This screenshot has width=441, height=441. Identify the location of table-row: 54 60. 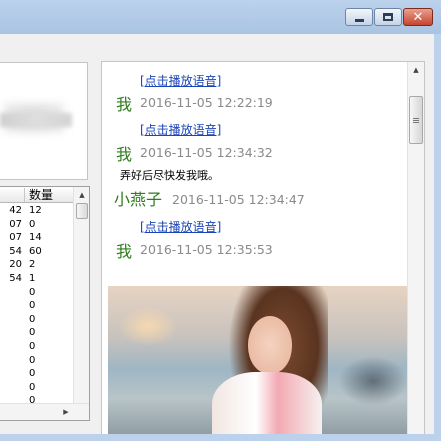
(36, 252).